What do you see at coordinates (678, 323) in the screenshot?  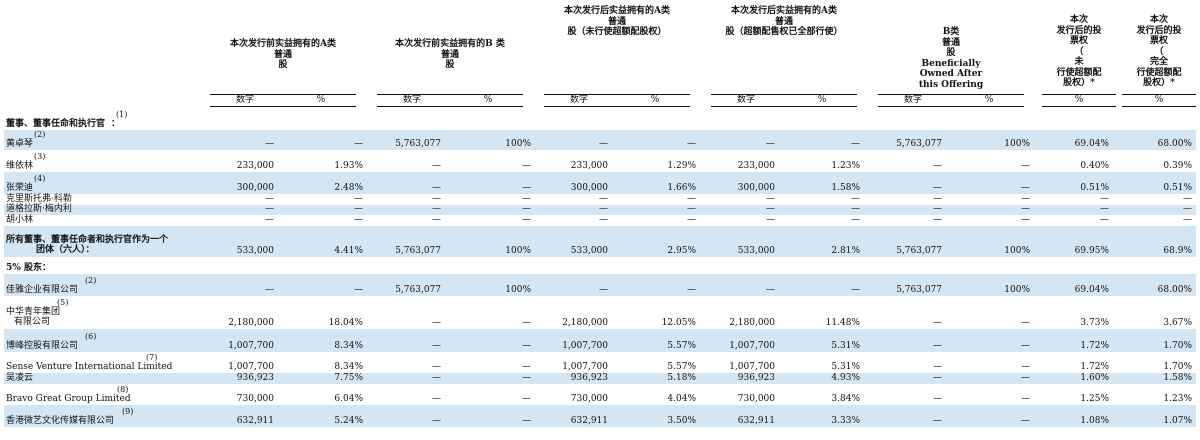 I see `table-cell: 12.05%` at bounding box center [678, 323].